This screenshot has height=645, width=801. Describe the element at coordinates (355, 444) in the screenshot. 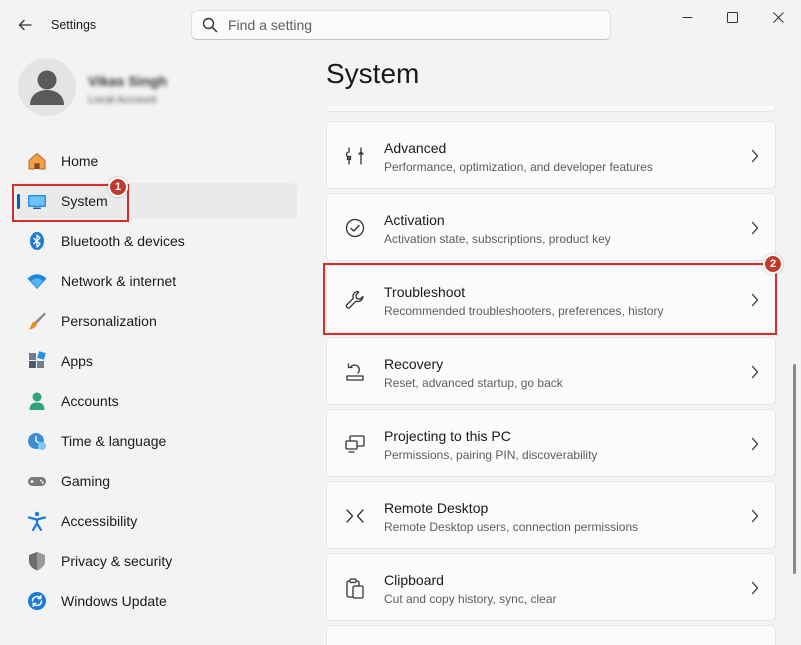

I see `projecting-icon` at that location.